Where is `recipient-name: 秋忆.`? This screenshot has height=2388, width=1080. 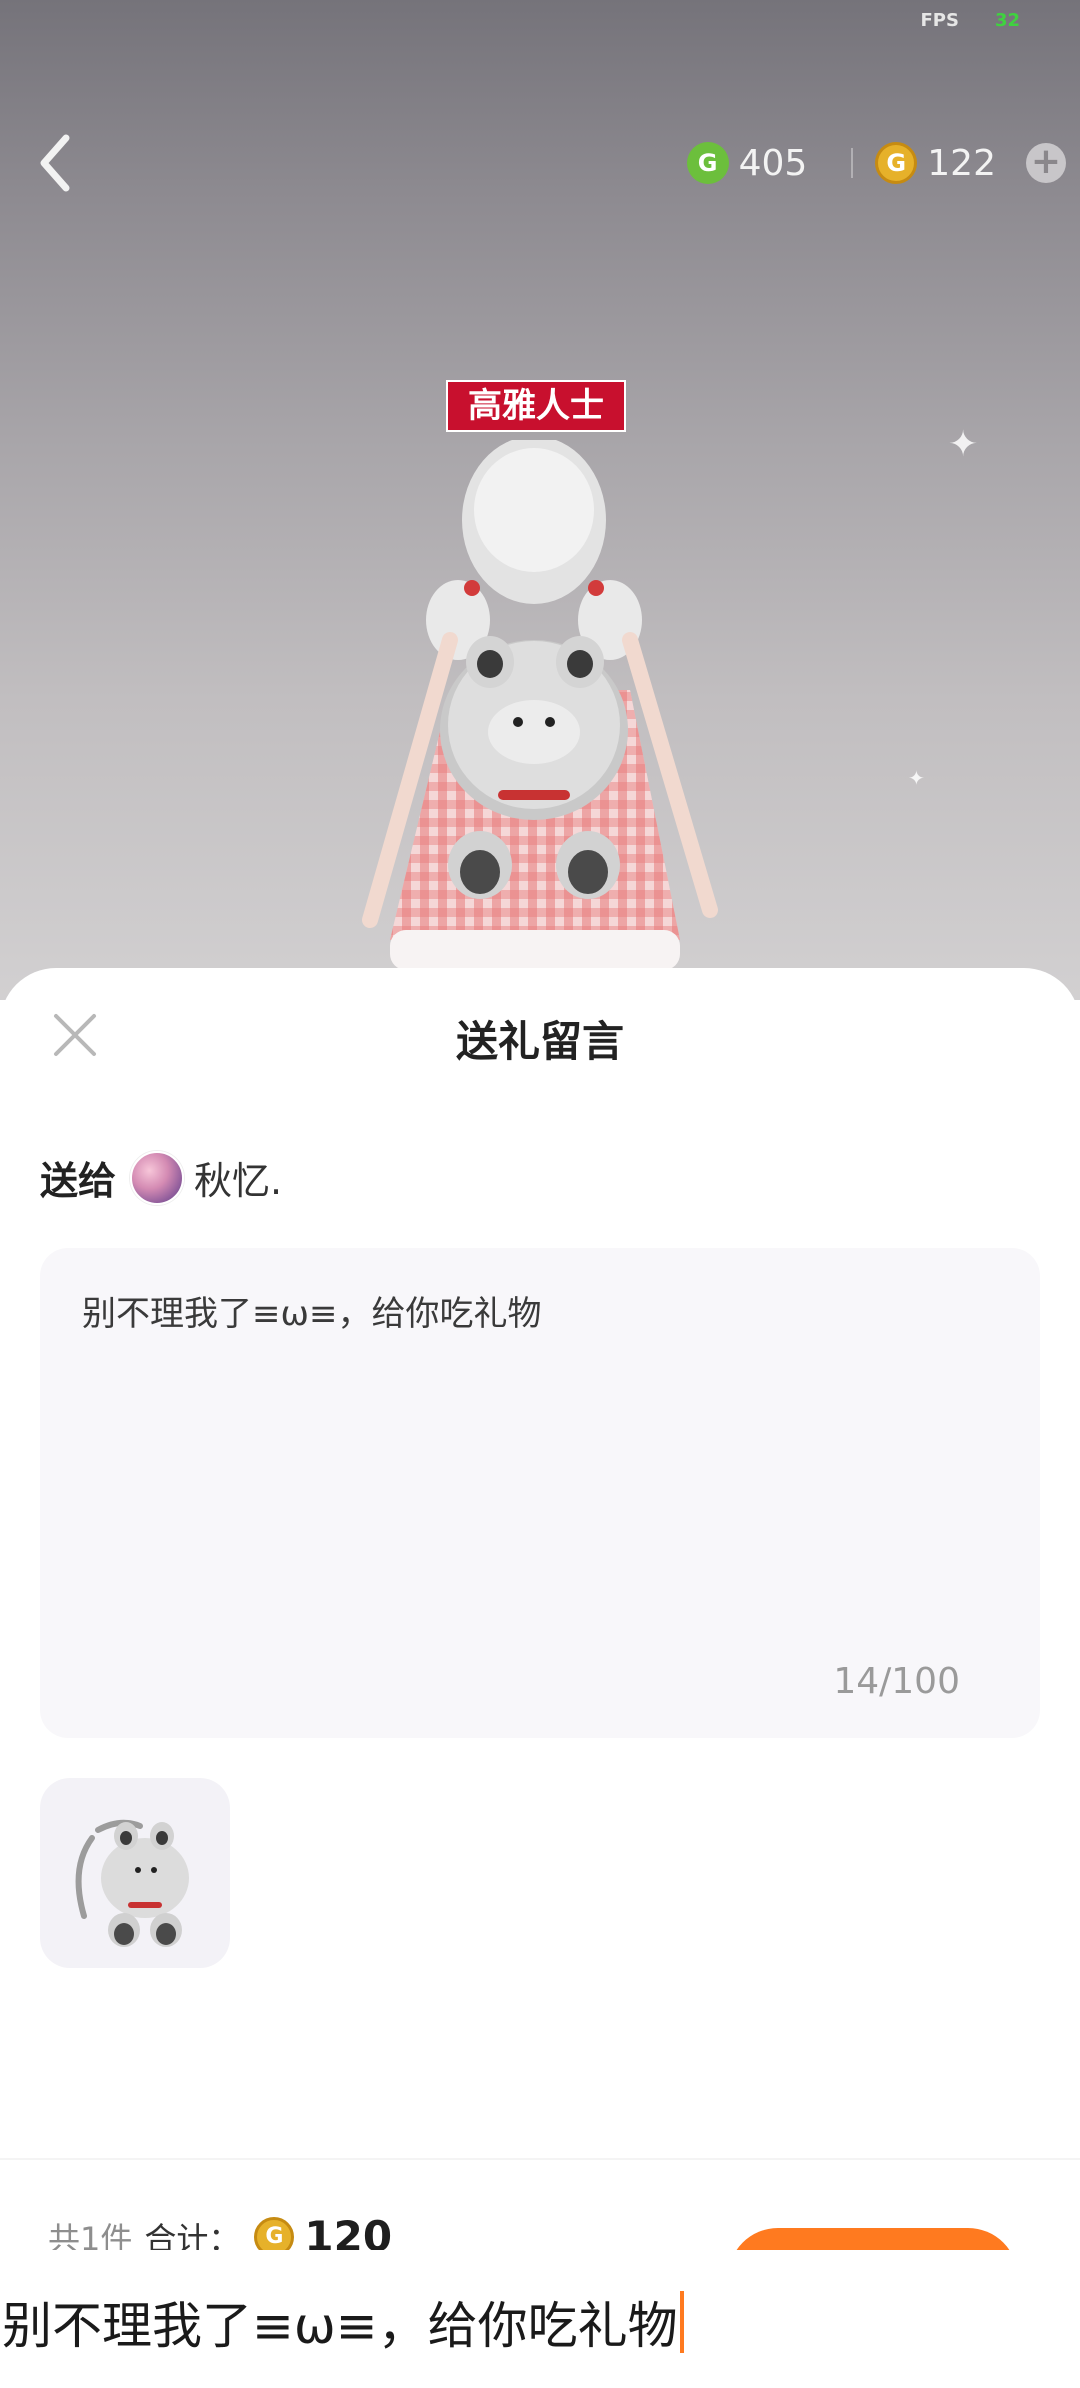
recipient-name: 秋忆. is located at coordinates (238, 1181).